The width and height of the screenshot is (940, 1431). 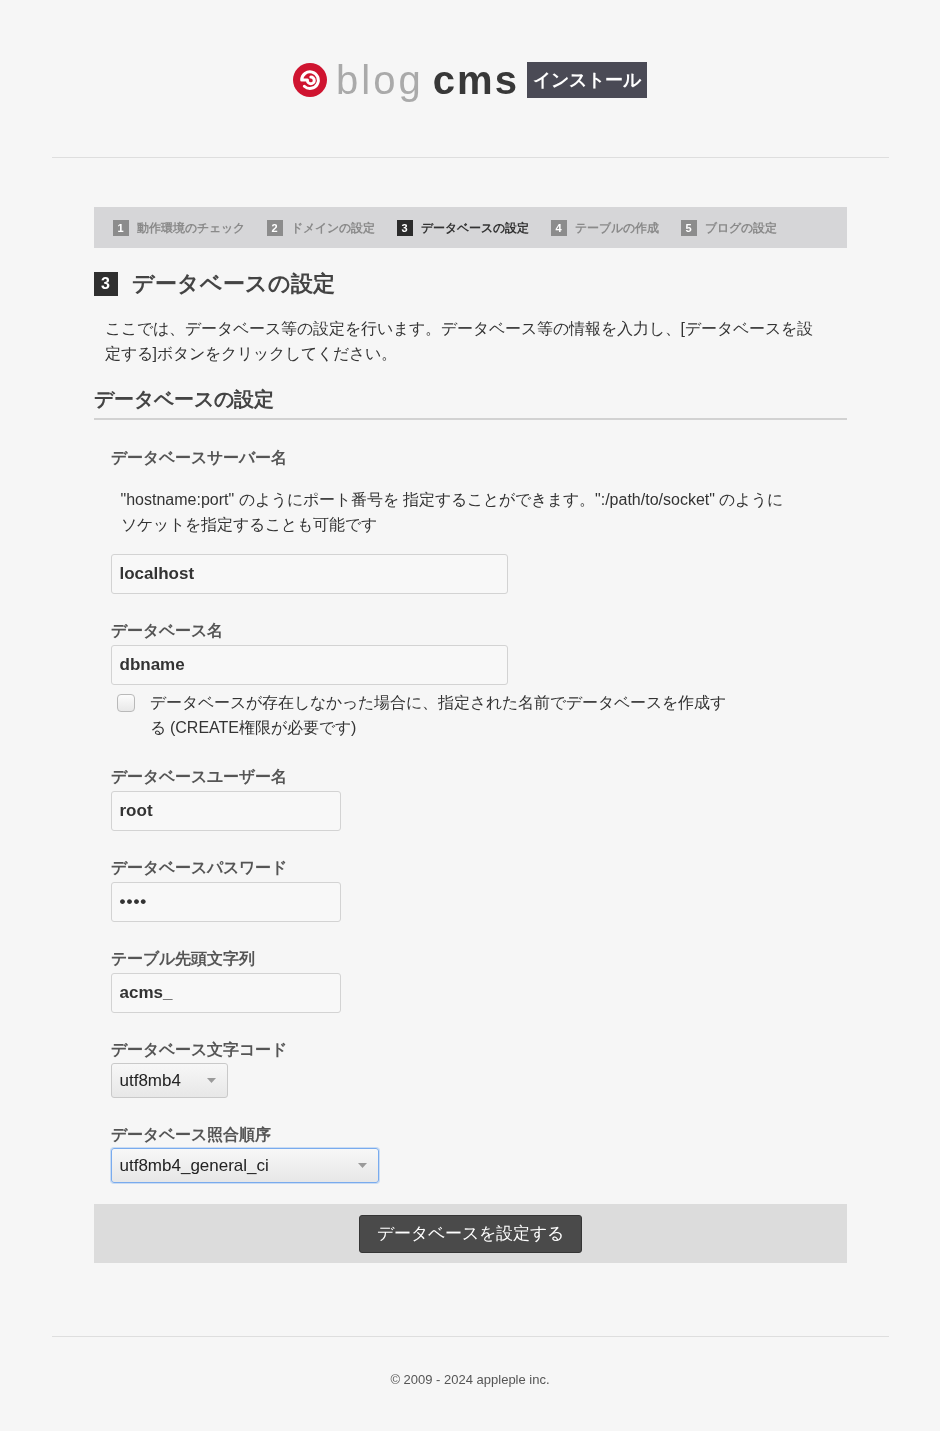 I want to click on intro-text: ここでは、データベース等の設定を行います。データベース等の情報を入力し、[データベースを設定する]ボタンをクリックしてください。, so click(x=459, y=341).